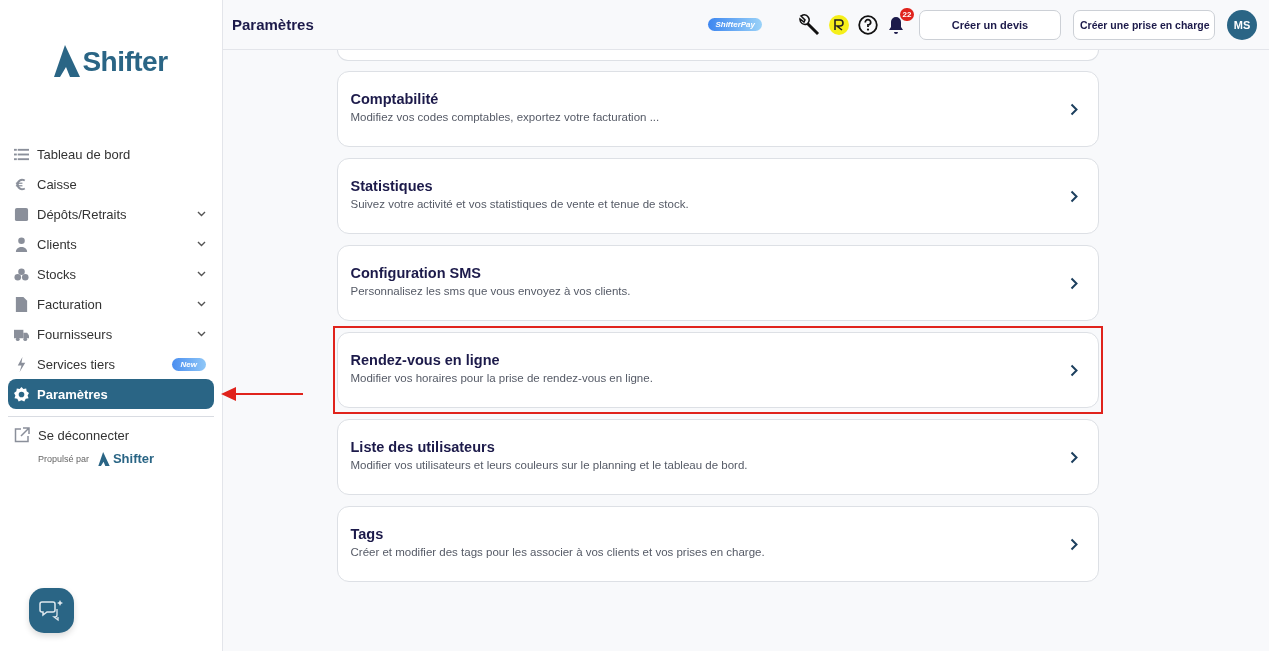 The height and width of the screenshot is (651, 1269). Describe the element at coordinates (367, 534) in the screenshot. I see `card-title: Tags` at that location.